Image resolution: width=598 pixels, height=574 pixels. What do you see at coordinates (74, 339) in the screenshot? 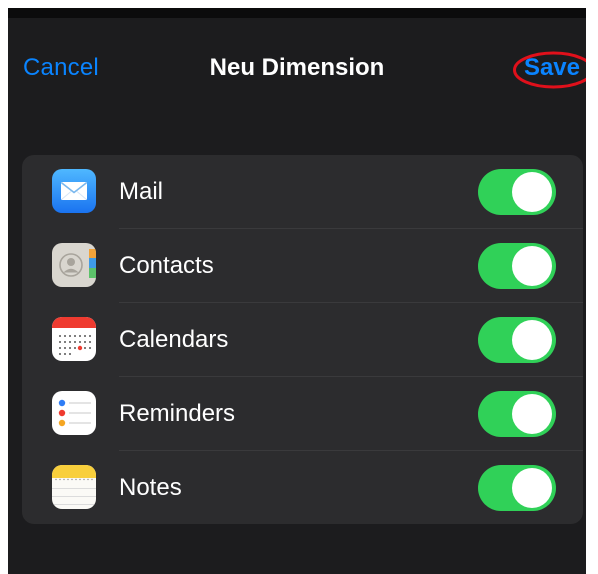
I see `calendar-icon` at bounding box center [74, 339].